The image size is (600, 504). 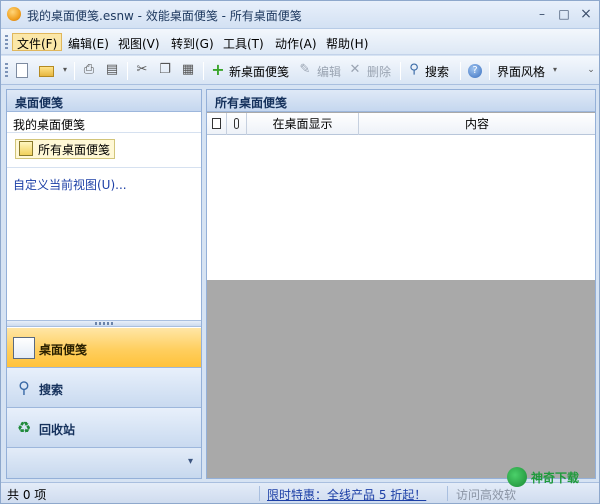 I want to click on print-preview-icon: ▤, so click(x=112, y=70).